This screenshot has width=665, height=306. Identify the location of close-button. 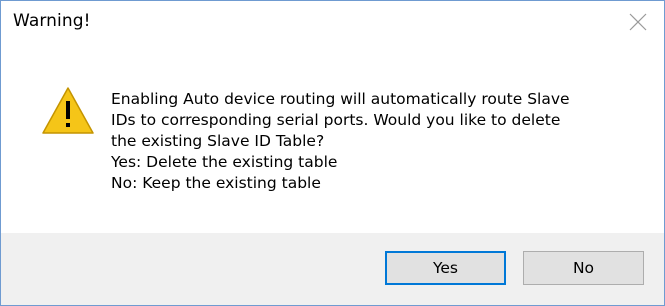
(638, 22).